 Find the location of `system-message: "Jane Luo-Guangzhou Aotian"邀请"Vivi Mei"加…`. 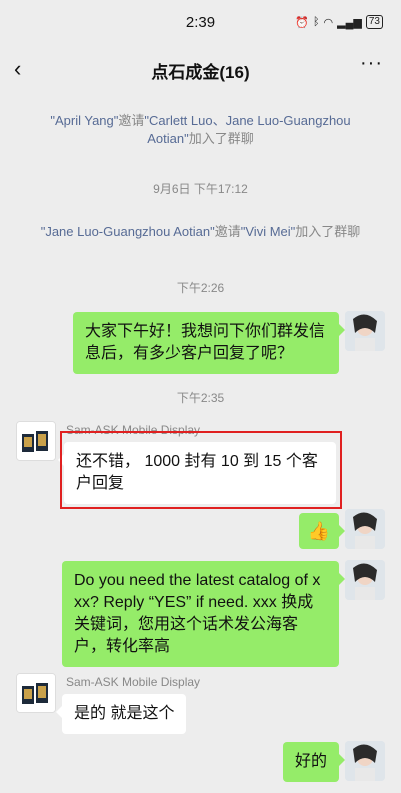

system-message: "Jane Luo-Guangzhou Aotian"邀请"Vivi Mei"加… is located at coordinates (200, 232).